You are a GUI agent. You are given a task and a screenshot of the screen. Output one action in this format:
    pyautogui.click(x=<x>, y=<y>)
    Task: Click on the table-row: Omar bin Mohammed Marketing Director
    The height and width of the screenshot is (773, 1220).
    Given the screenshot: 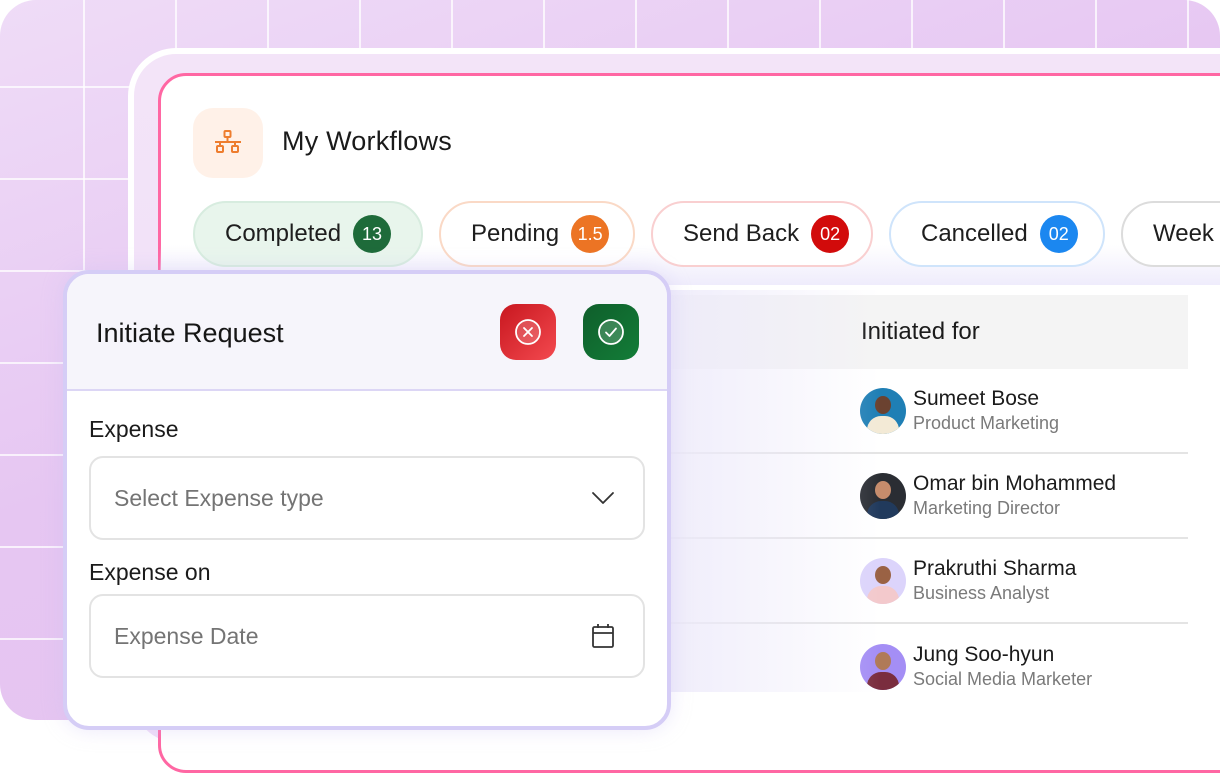 What is the action you would take?
    pyautogui.click(x=924, y=496)
    